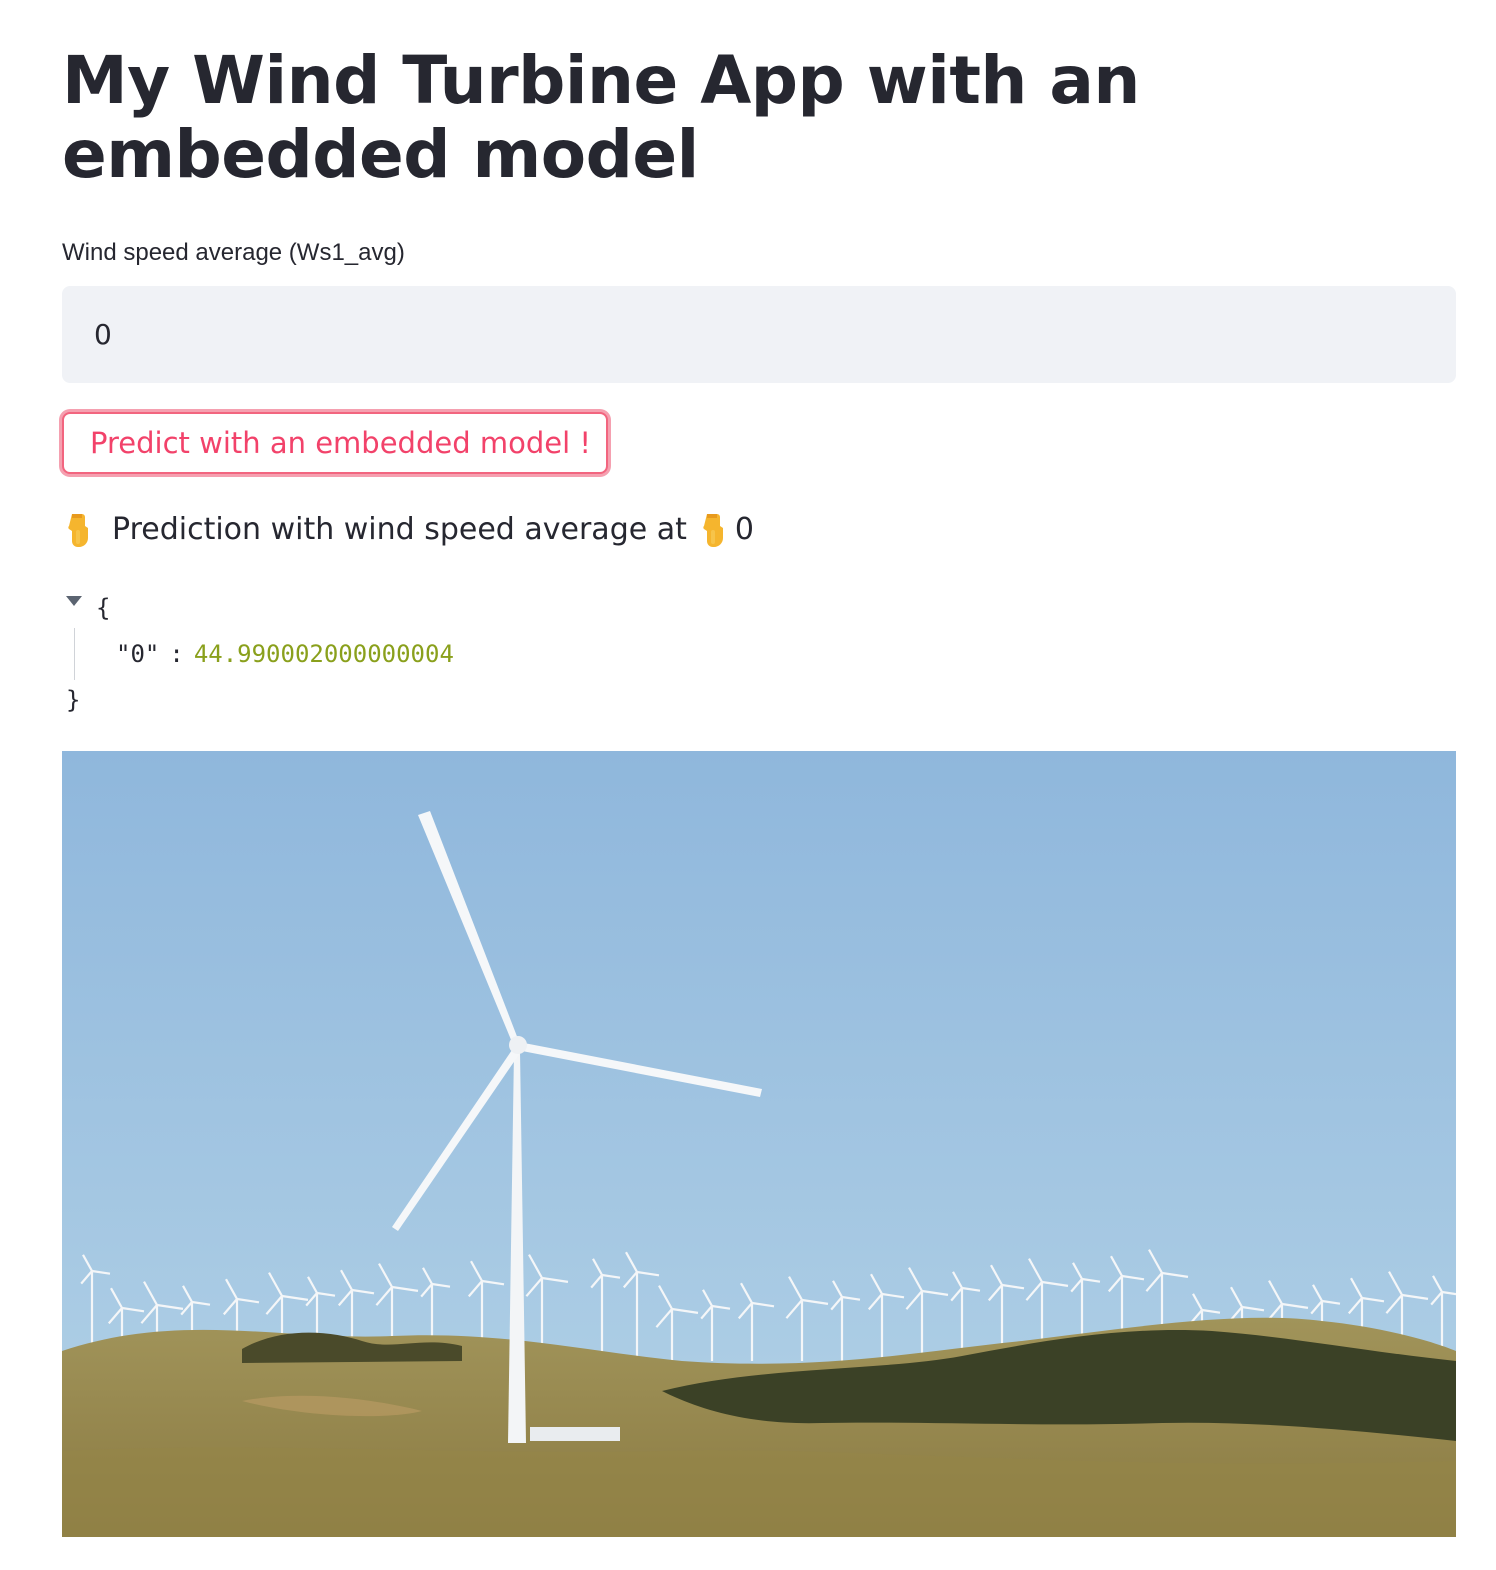  I want to click on wind-speed-input, so click(759, 334).